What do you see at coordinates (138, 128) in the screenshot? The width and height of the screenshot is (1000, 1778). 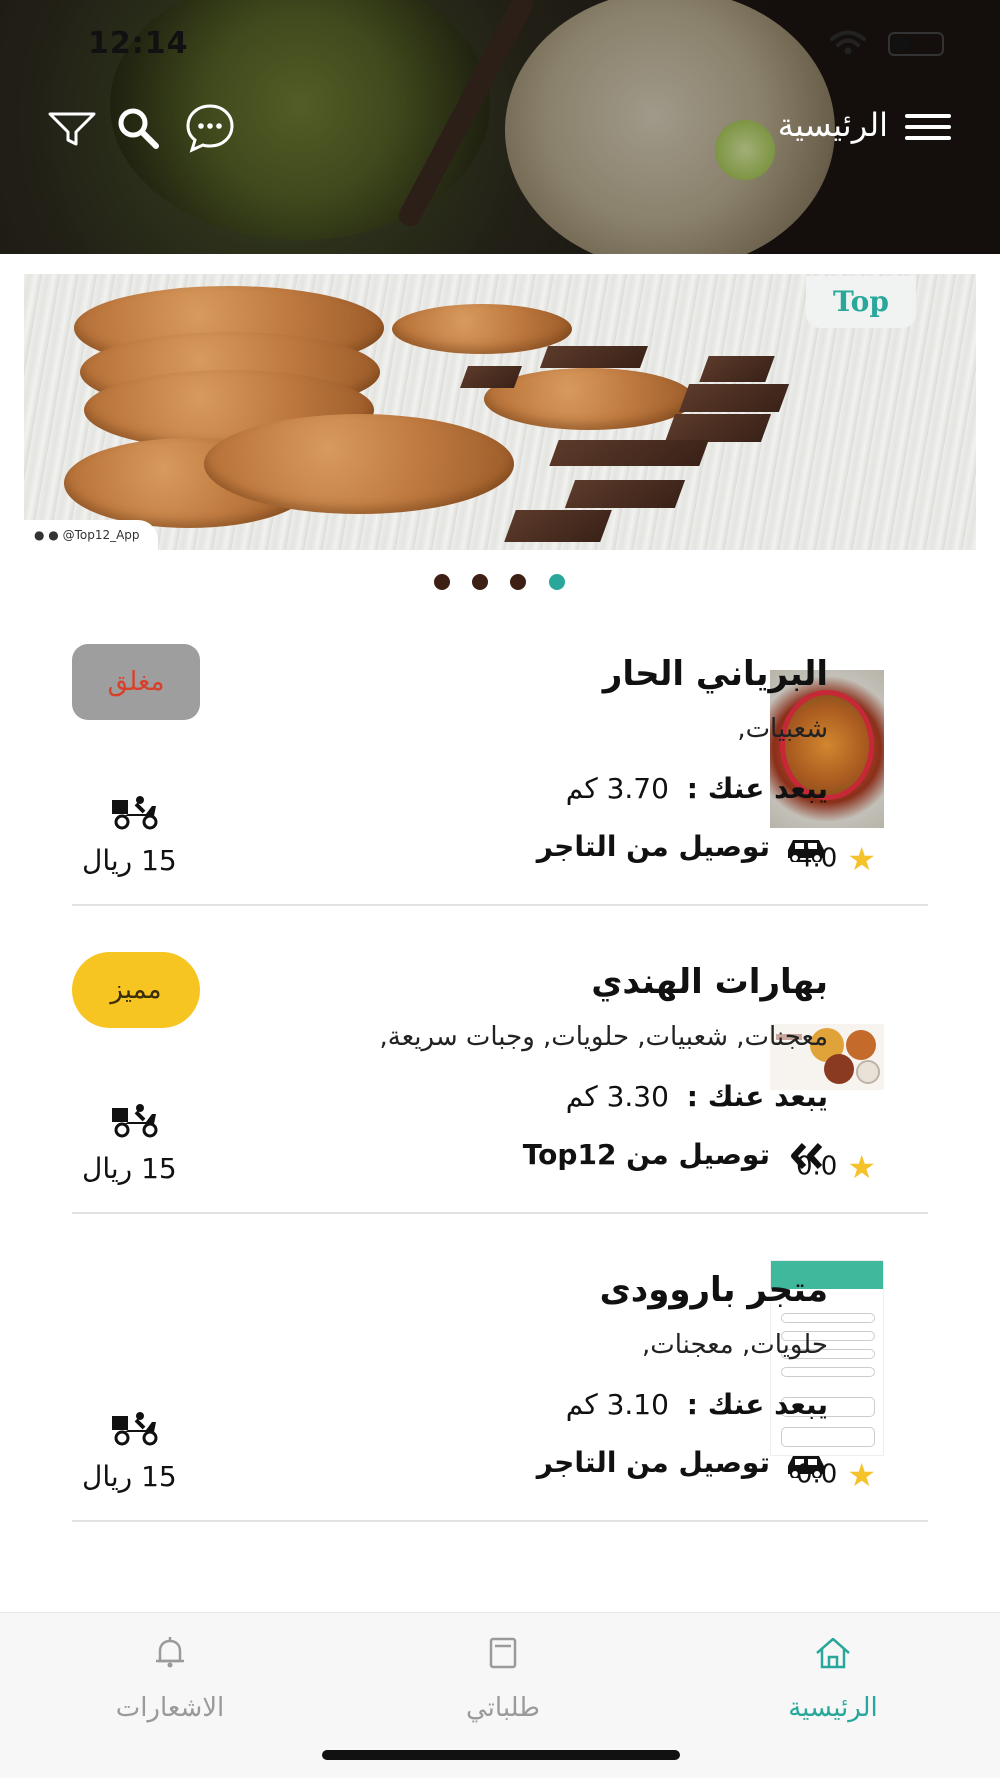 I see `search-icon` at bounding box center [138, 128].